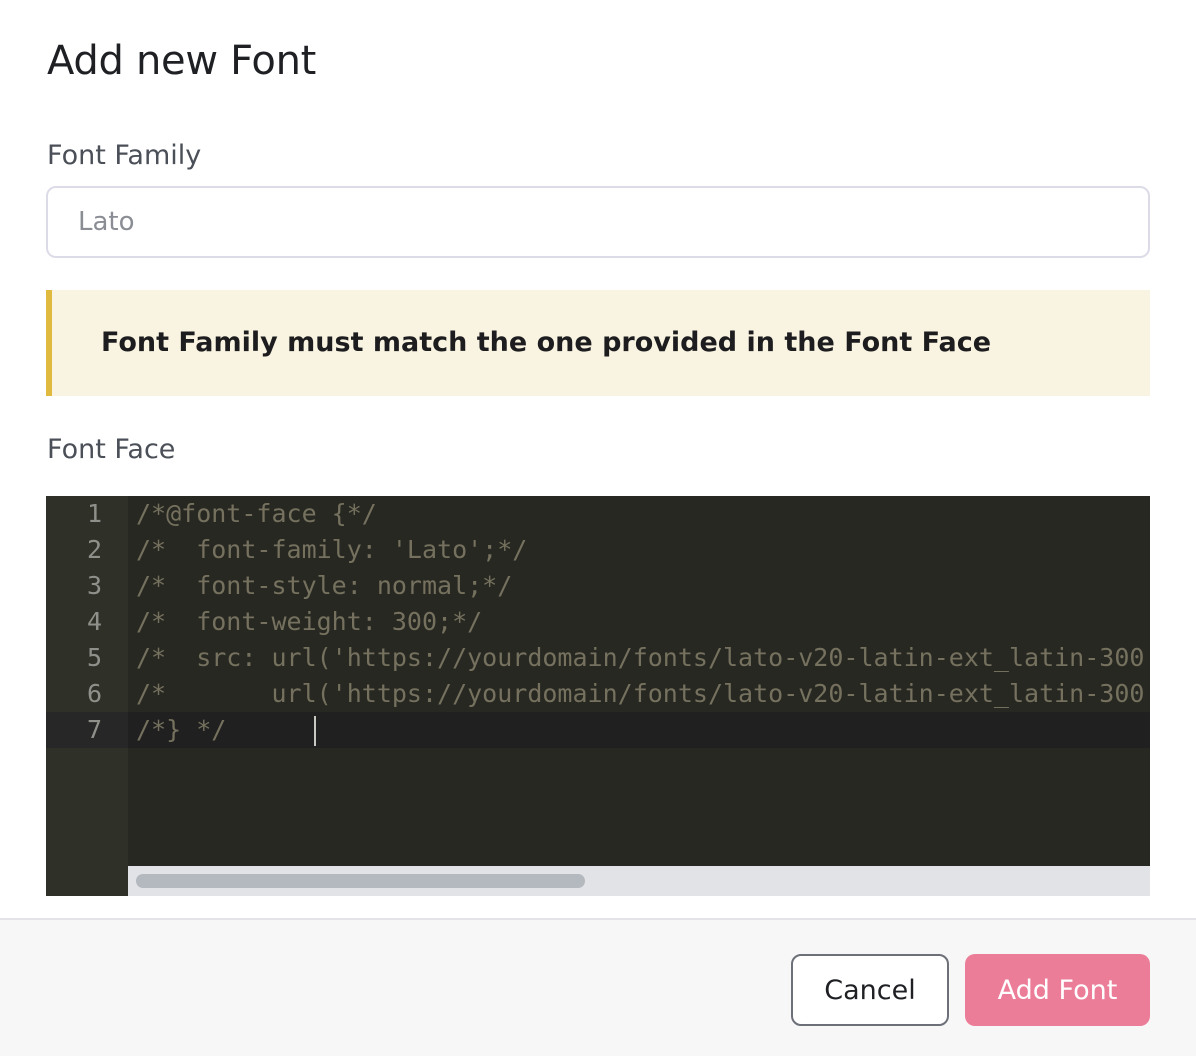  What do you see at coordinates (94, 585) in the screenshot?
I see `line-number: 3` at bounding box center [94, 585].